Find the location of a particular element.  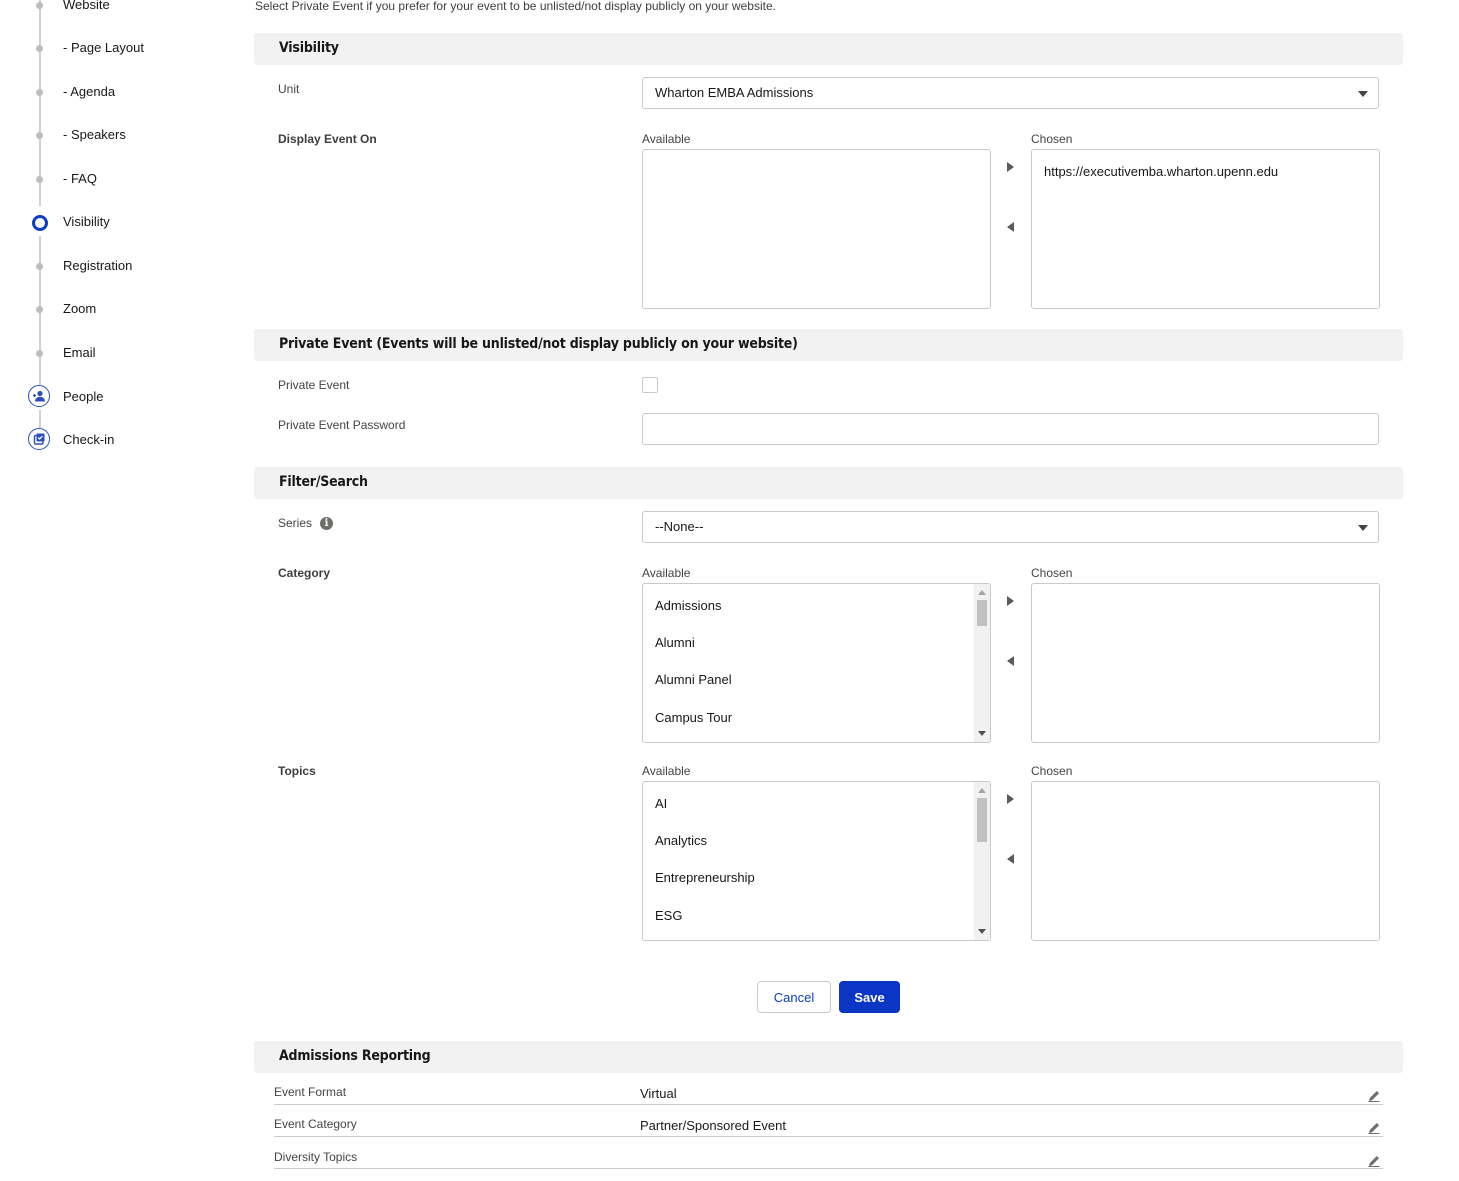

step-label: - FAQ is located at coordinates (80, 178).